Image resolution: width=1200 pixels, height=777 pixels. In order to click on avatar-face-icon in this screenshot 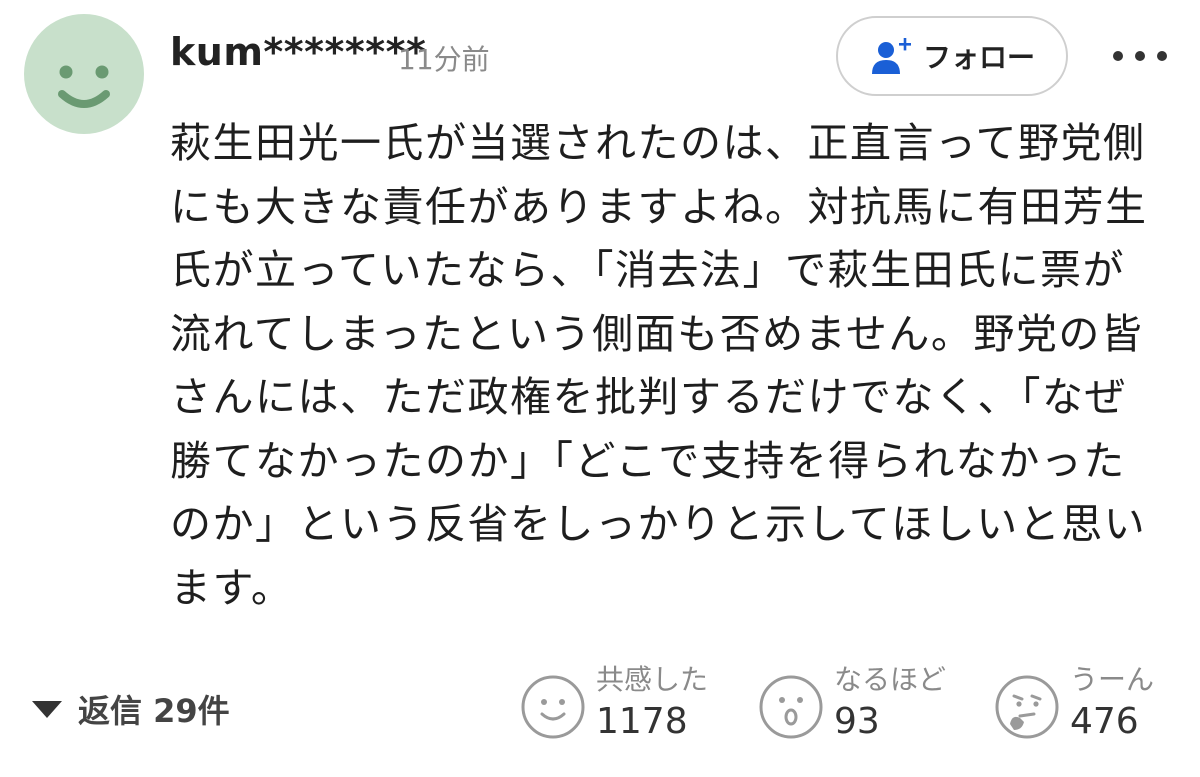, I will do `click(84, 86)`.